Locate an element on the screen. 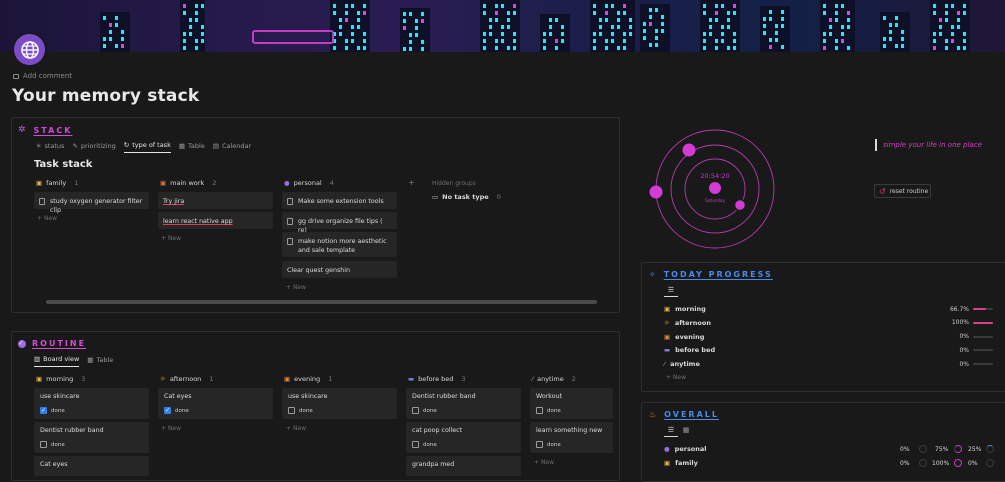 This screenshot has width=1005, height=482. neon-sign is located at coordinates (293, 37).